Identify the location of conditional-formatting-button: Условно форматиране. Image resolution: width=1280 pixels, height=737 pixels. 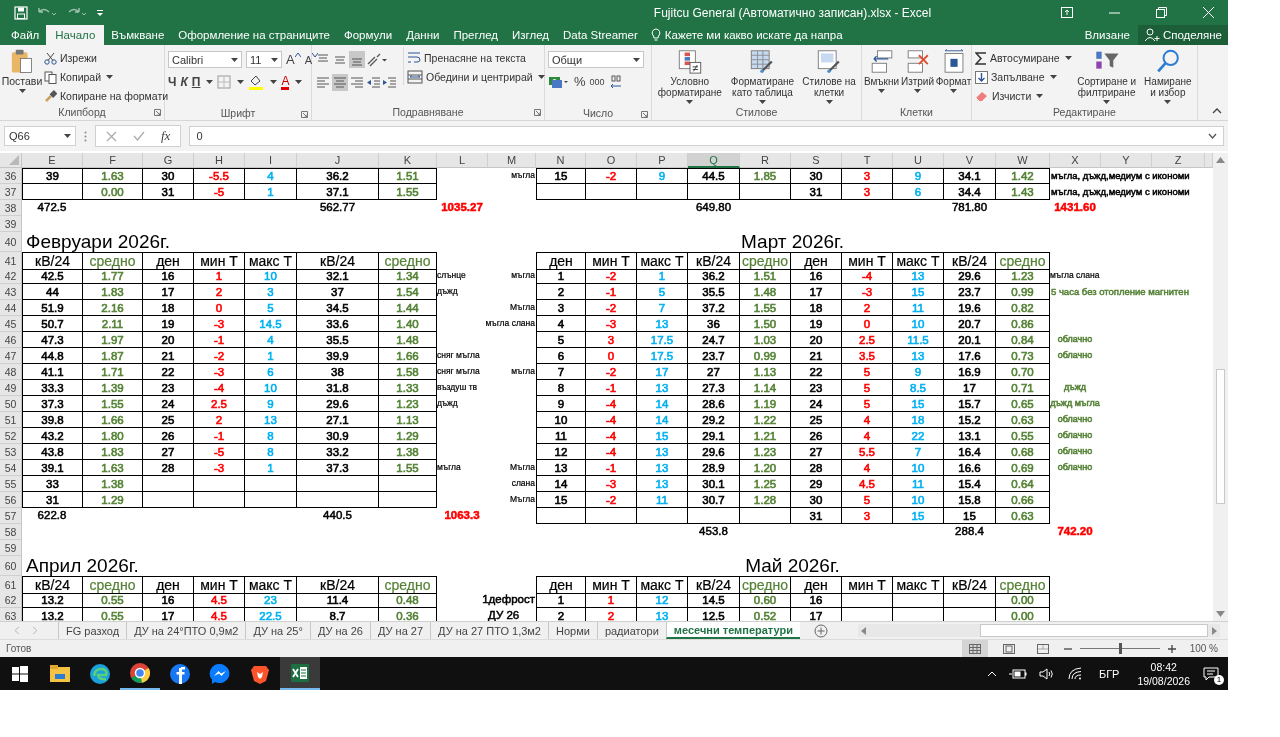
(690, 75).